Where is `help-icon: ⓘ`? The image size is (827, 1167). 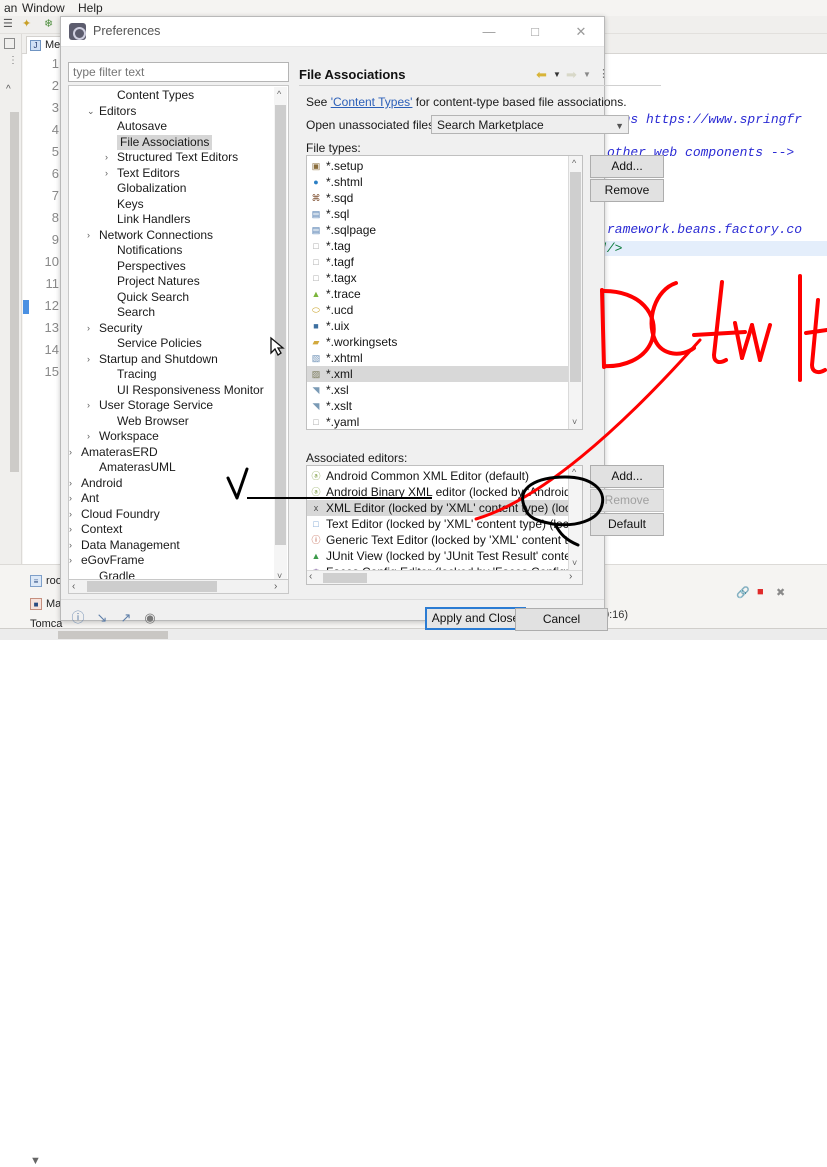
help-icon: ⓘ is located at coordinates (78, 618).